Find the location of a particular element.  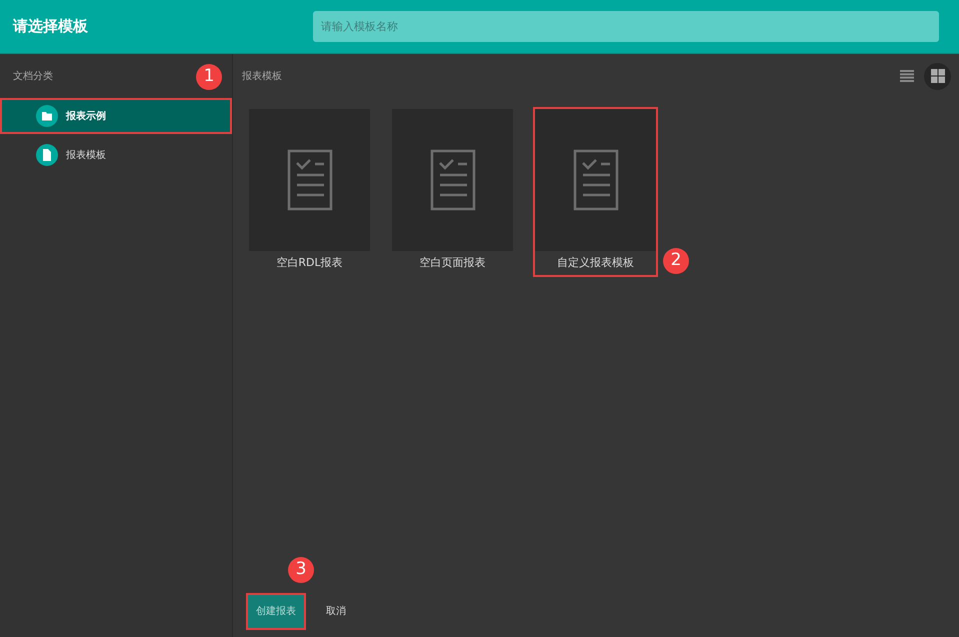

sidebar-item-label: 报表模板 is located at coordinates (86, 155).